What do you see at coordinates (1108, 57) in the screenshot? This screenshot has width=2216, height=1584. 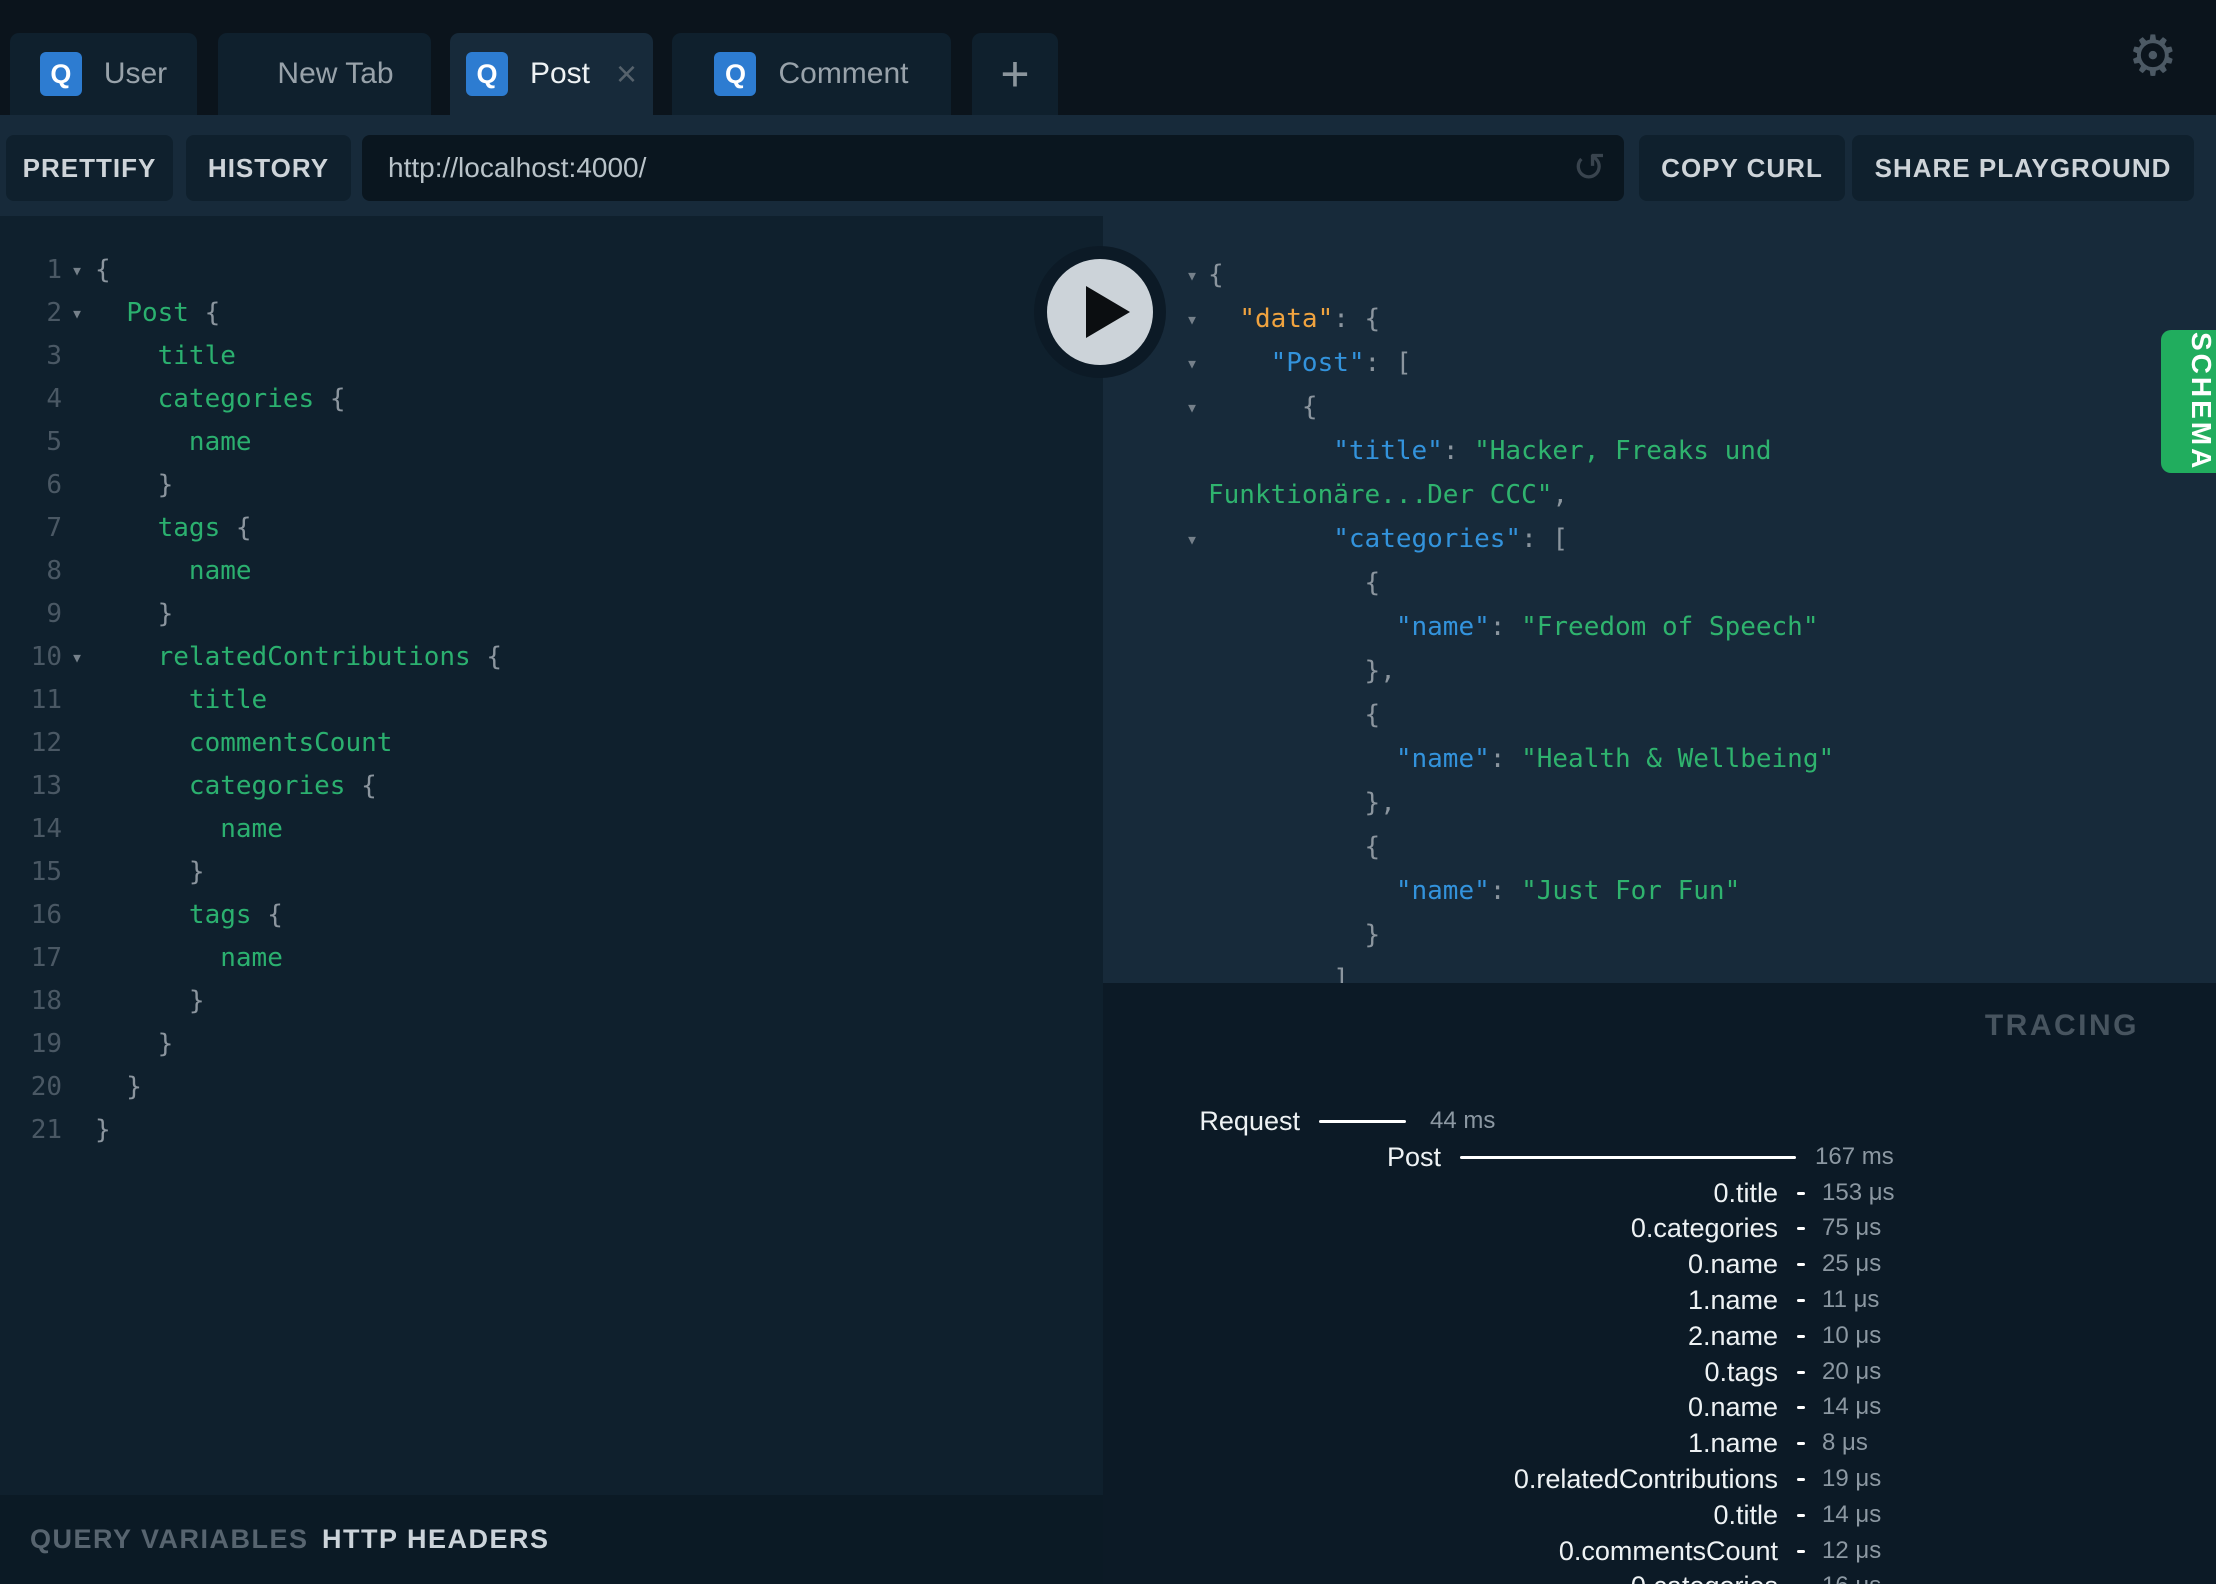 I see `tab-strip: ⚙ Q User New Tab Q Post × Q Comment +` at bounding box center [1108, 57].